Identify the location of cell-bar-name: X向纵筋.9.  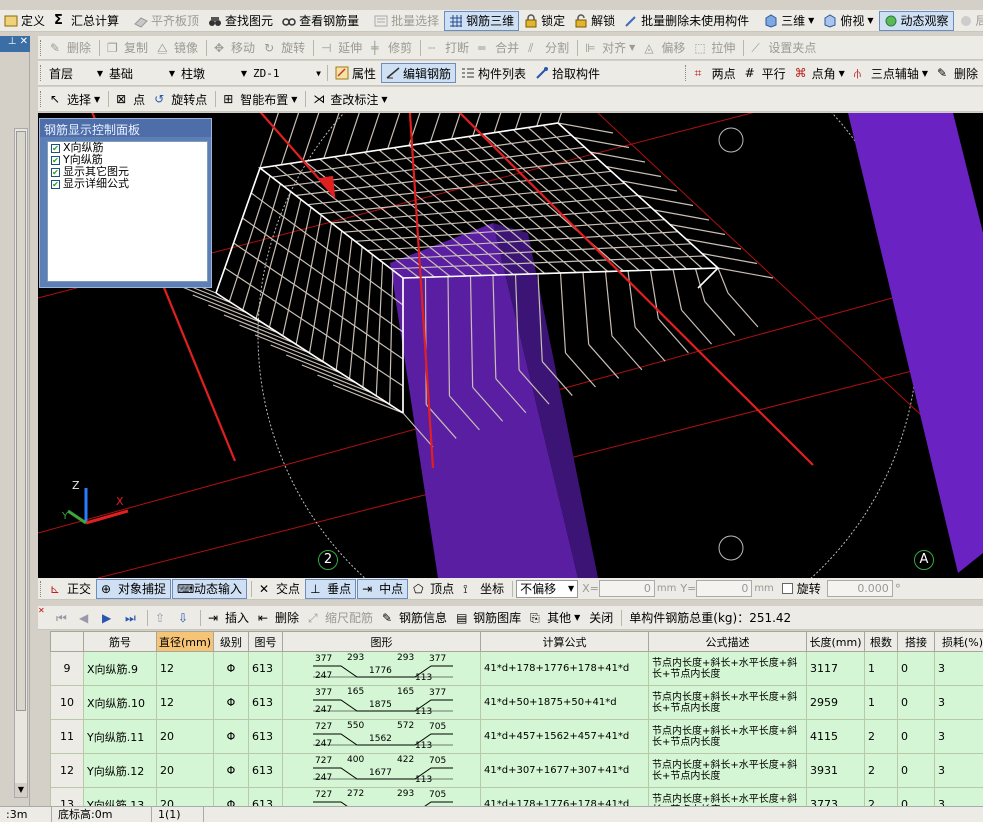
(120, 668).